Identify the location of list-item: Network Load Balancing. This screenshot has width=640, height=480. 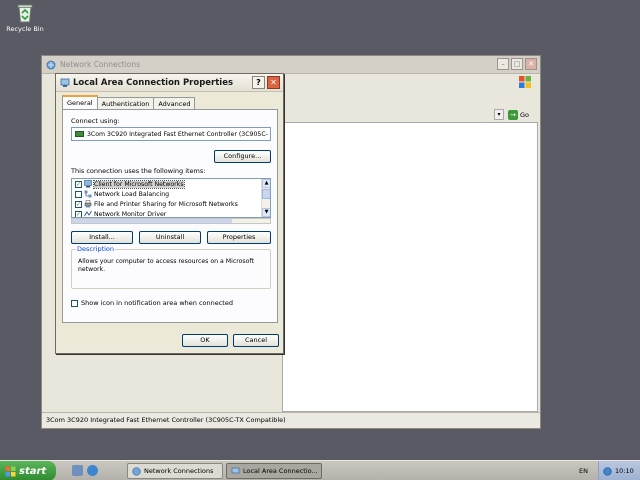
(171, 194).